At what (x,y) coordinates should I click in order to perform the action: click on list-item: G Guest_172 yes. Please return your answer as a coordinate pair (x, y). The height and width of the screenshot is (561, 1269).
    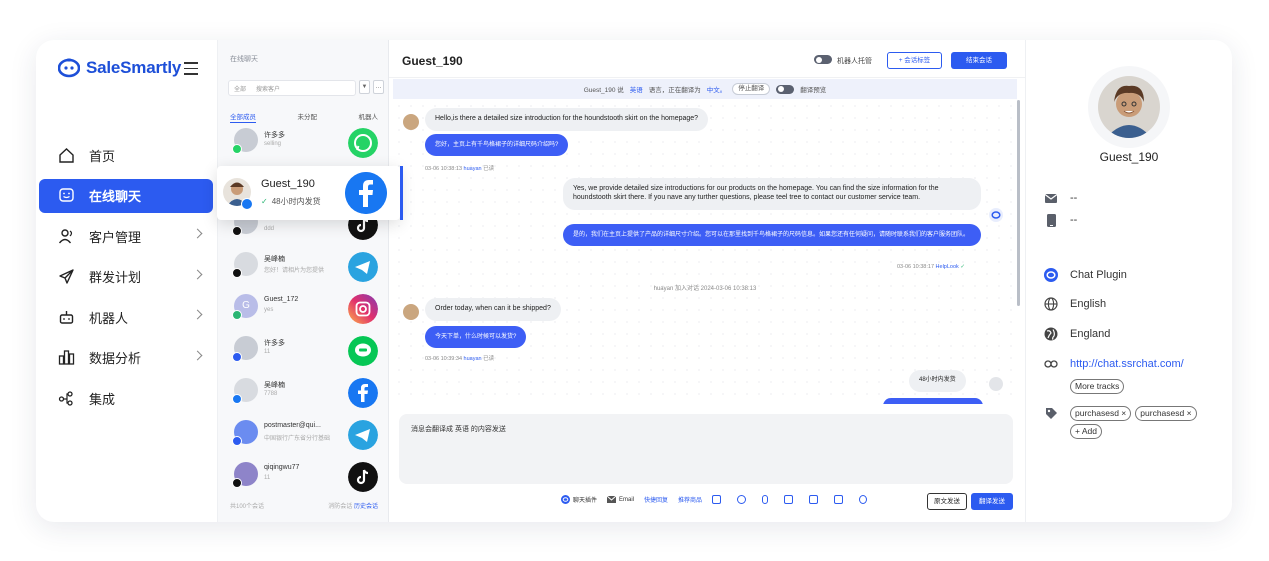
    Looking at the image, I should click on (304, 309).